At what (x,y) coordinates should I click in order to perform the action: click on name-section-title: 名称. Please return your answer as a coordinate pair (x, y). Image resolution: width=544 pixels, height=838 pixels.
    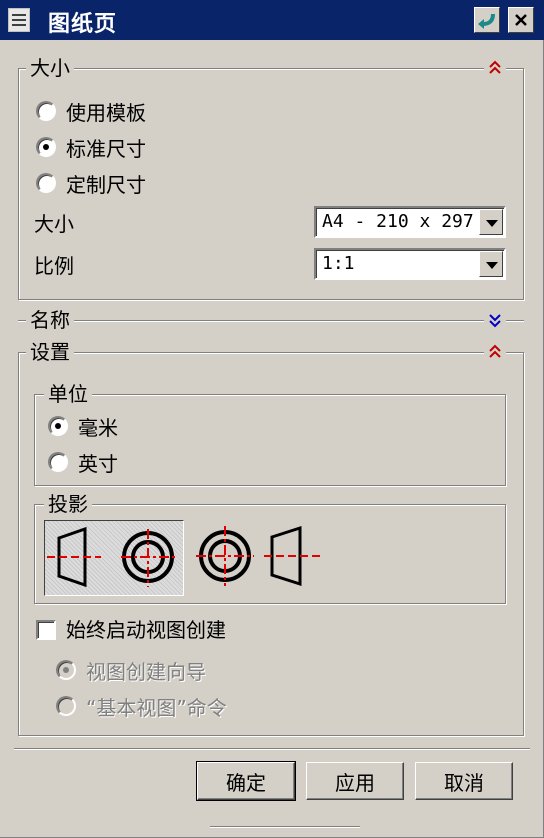
    Looking at the image, I should click on (50, 320).